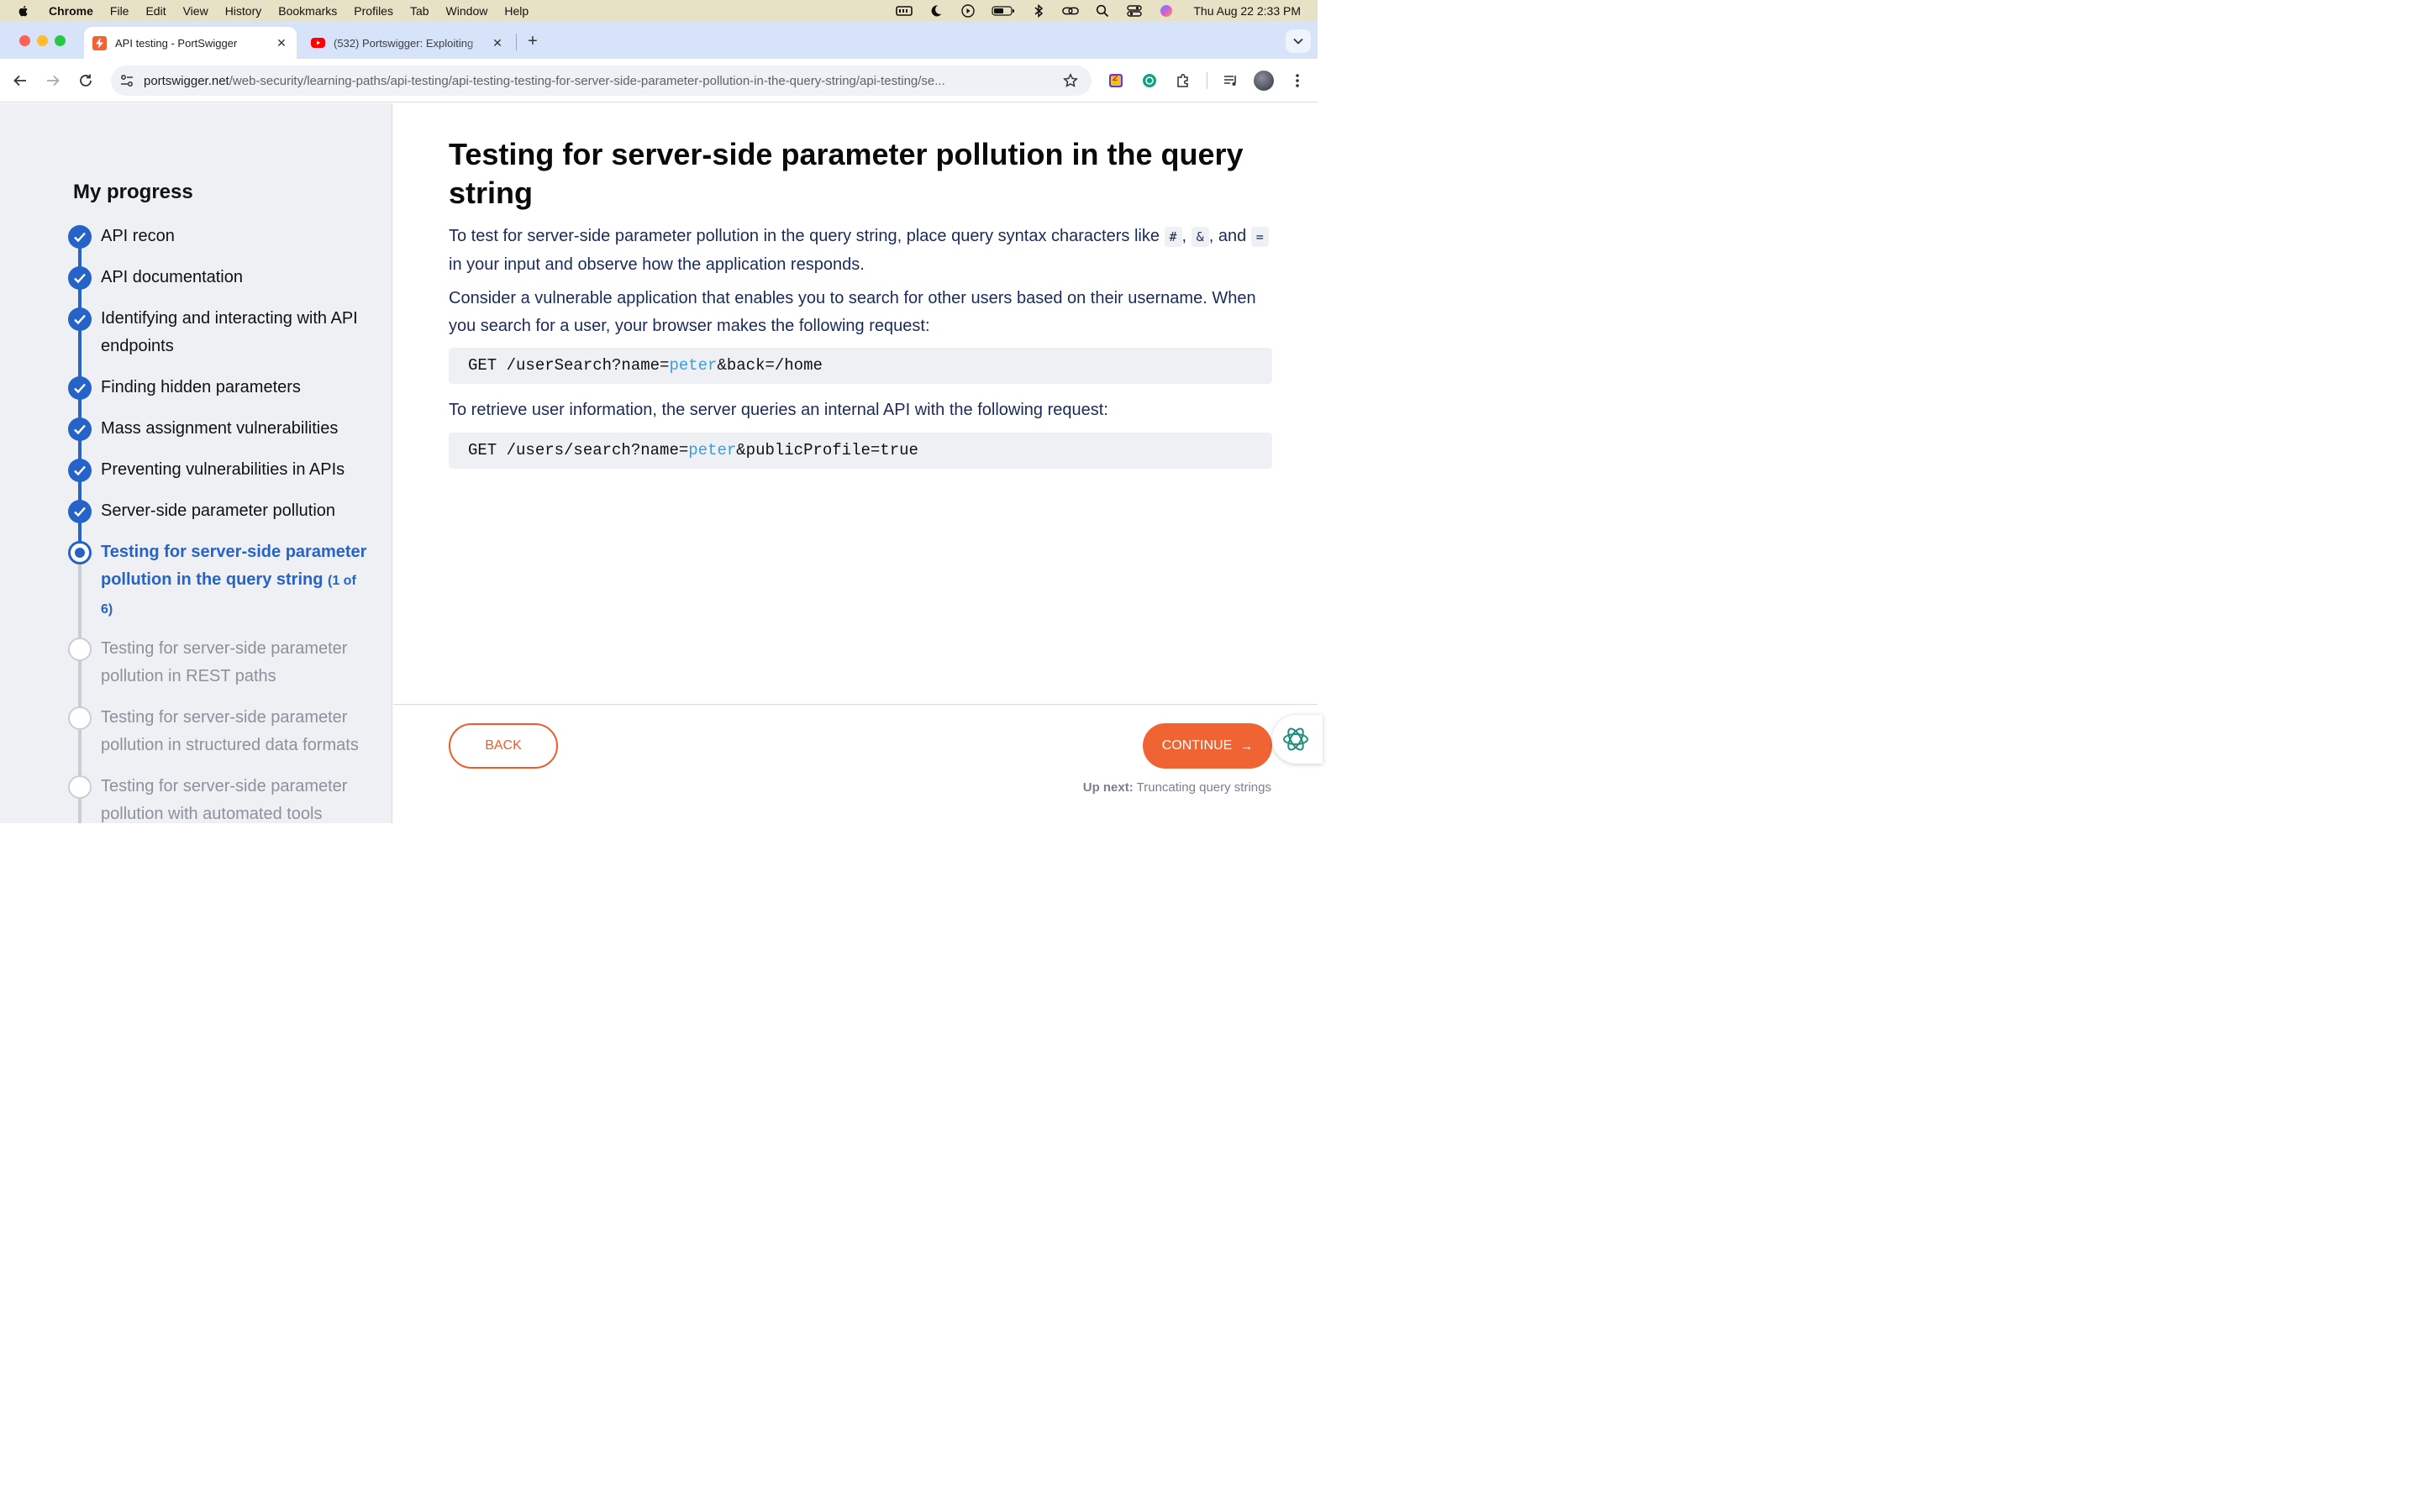 The height and width of the screenshot is (1512, 2420). Describe the element at coordinates (467, 11) in the screenshot. I see `menu-window: Window` at that location.